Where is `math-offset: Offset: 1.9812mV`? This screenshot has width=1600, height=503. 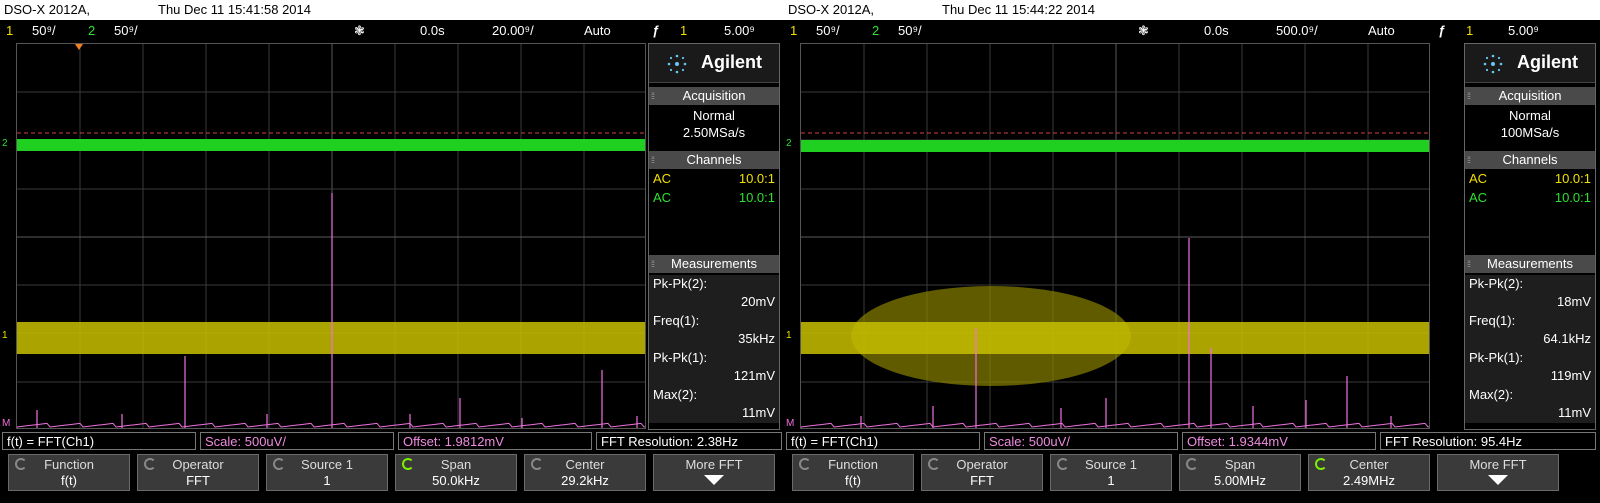 math-offset: Offset: 1.9812mV is located at coordinates (495, 441).